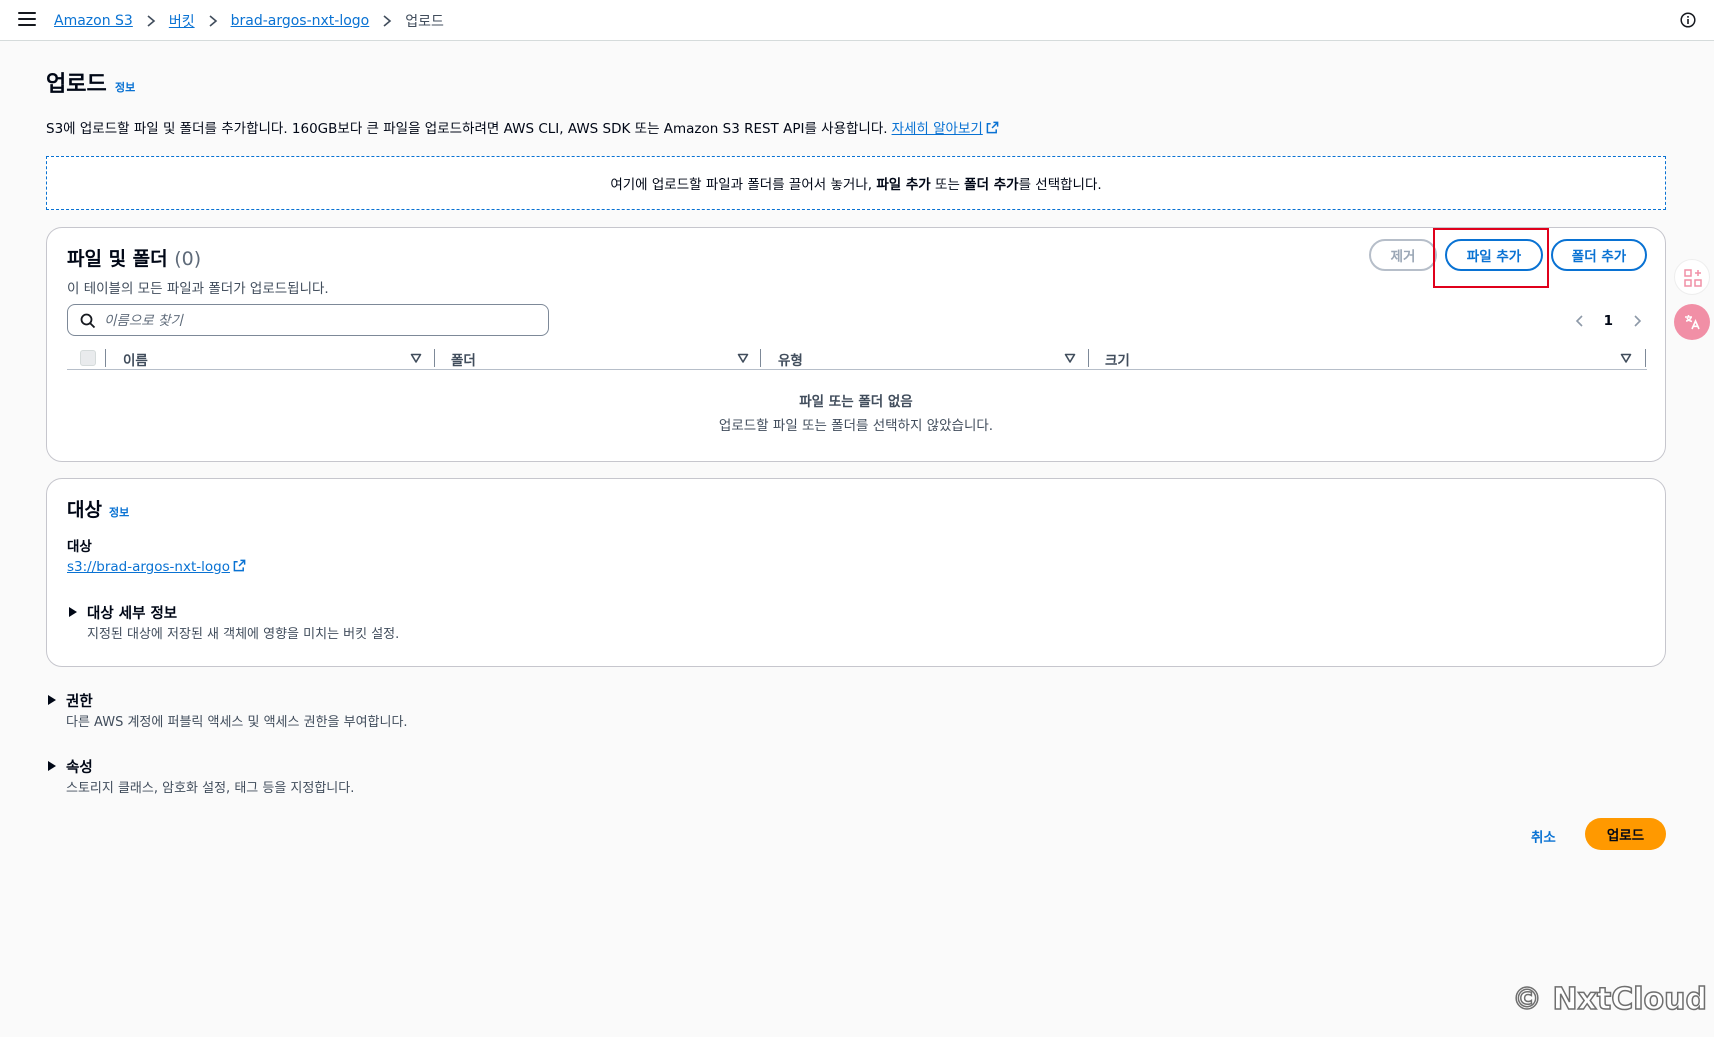 The image size is (1714, 1037). I want to click on dropzone-middle: 또는, so click(947, 185).